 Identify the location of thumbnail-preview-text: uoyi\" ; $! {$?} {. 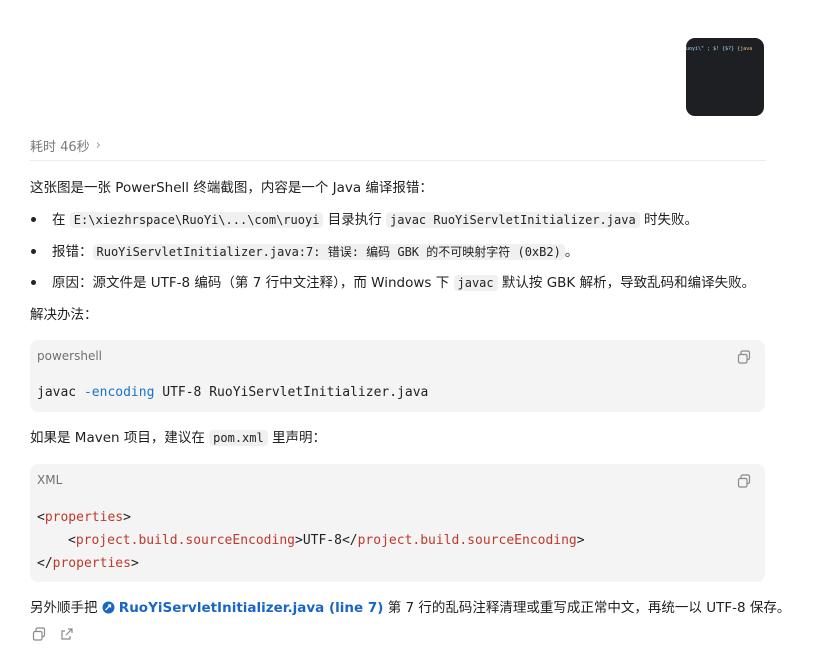
(713, 49).